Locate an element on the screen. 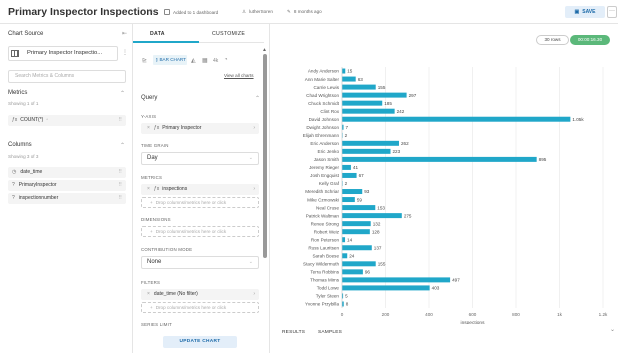  data-label: 67 is located at coordinates (362, 175).